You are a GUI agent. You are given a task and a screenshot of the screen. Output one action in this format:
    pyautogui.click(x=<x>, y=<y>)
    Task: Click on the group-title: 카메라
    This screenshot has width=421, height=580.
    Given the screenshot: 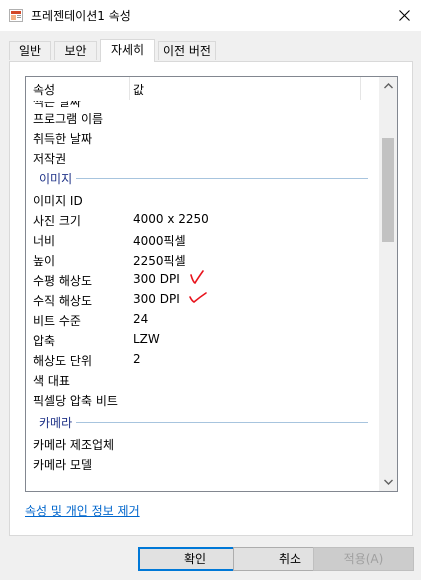 What is the action you would take?
    pyautogui.click(x=58, y=422)
    